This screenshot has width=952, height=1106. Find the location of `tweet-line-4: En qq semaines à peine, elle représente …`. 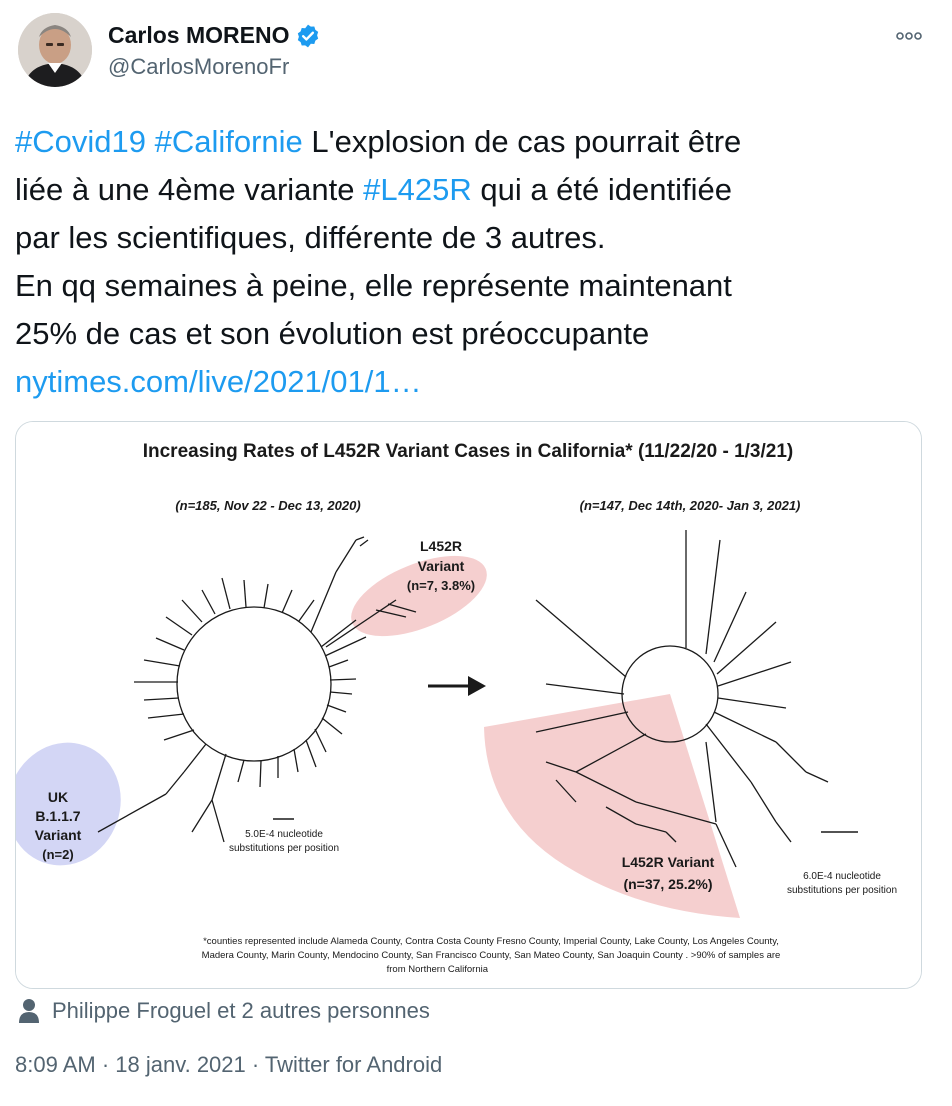

tweet-line-4: En qq semaines à peine, elle représente … is located at coordinates (373, 285).